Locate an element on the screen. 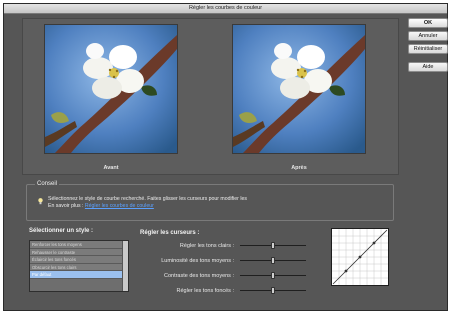 This screenshot has height=316, width=451. shadows-slider-thumb is located at coordinates (273, 290).